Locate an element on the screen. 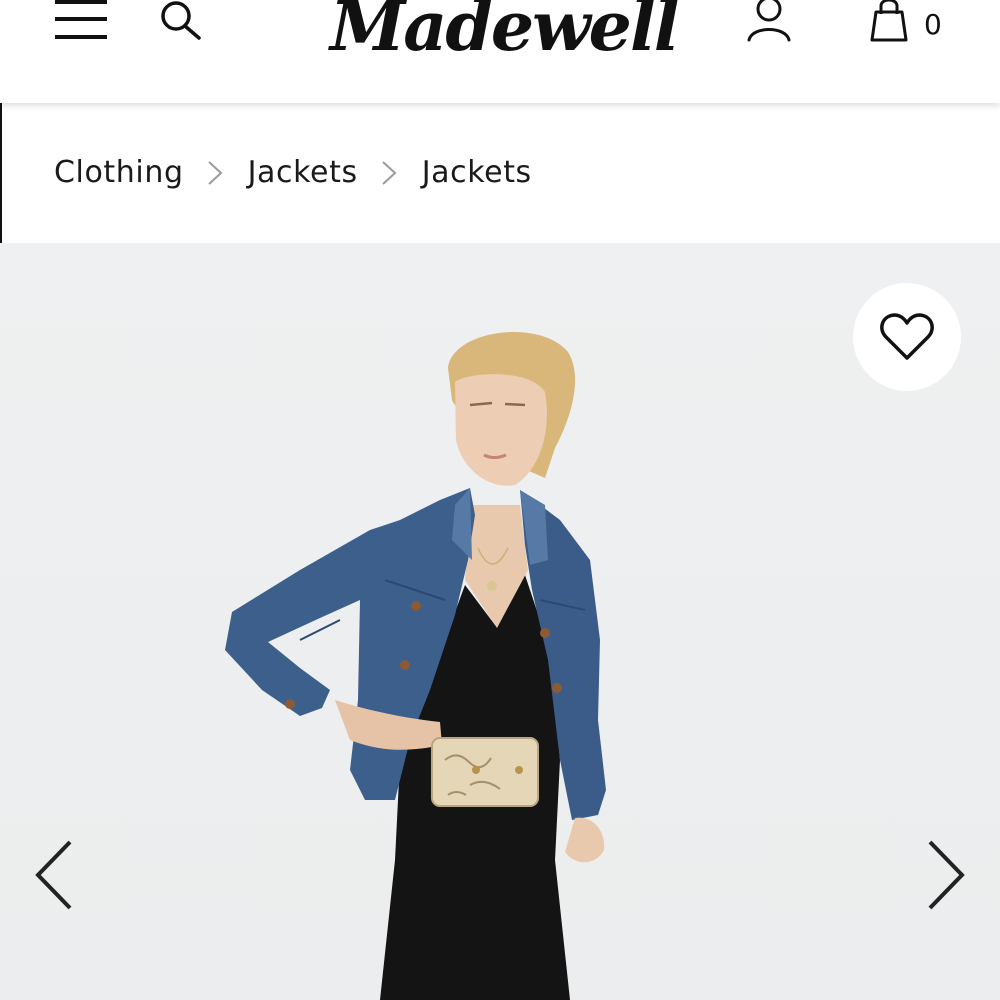 This screenshot has width=1000, height=1000. breadcrumb: Clothing Jackets Jackets is located at coordinates (293, 172).